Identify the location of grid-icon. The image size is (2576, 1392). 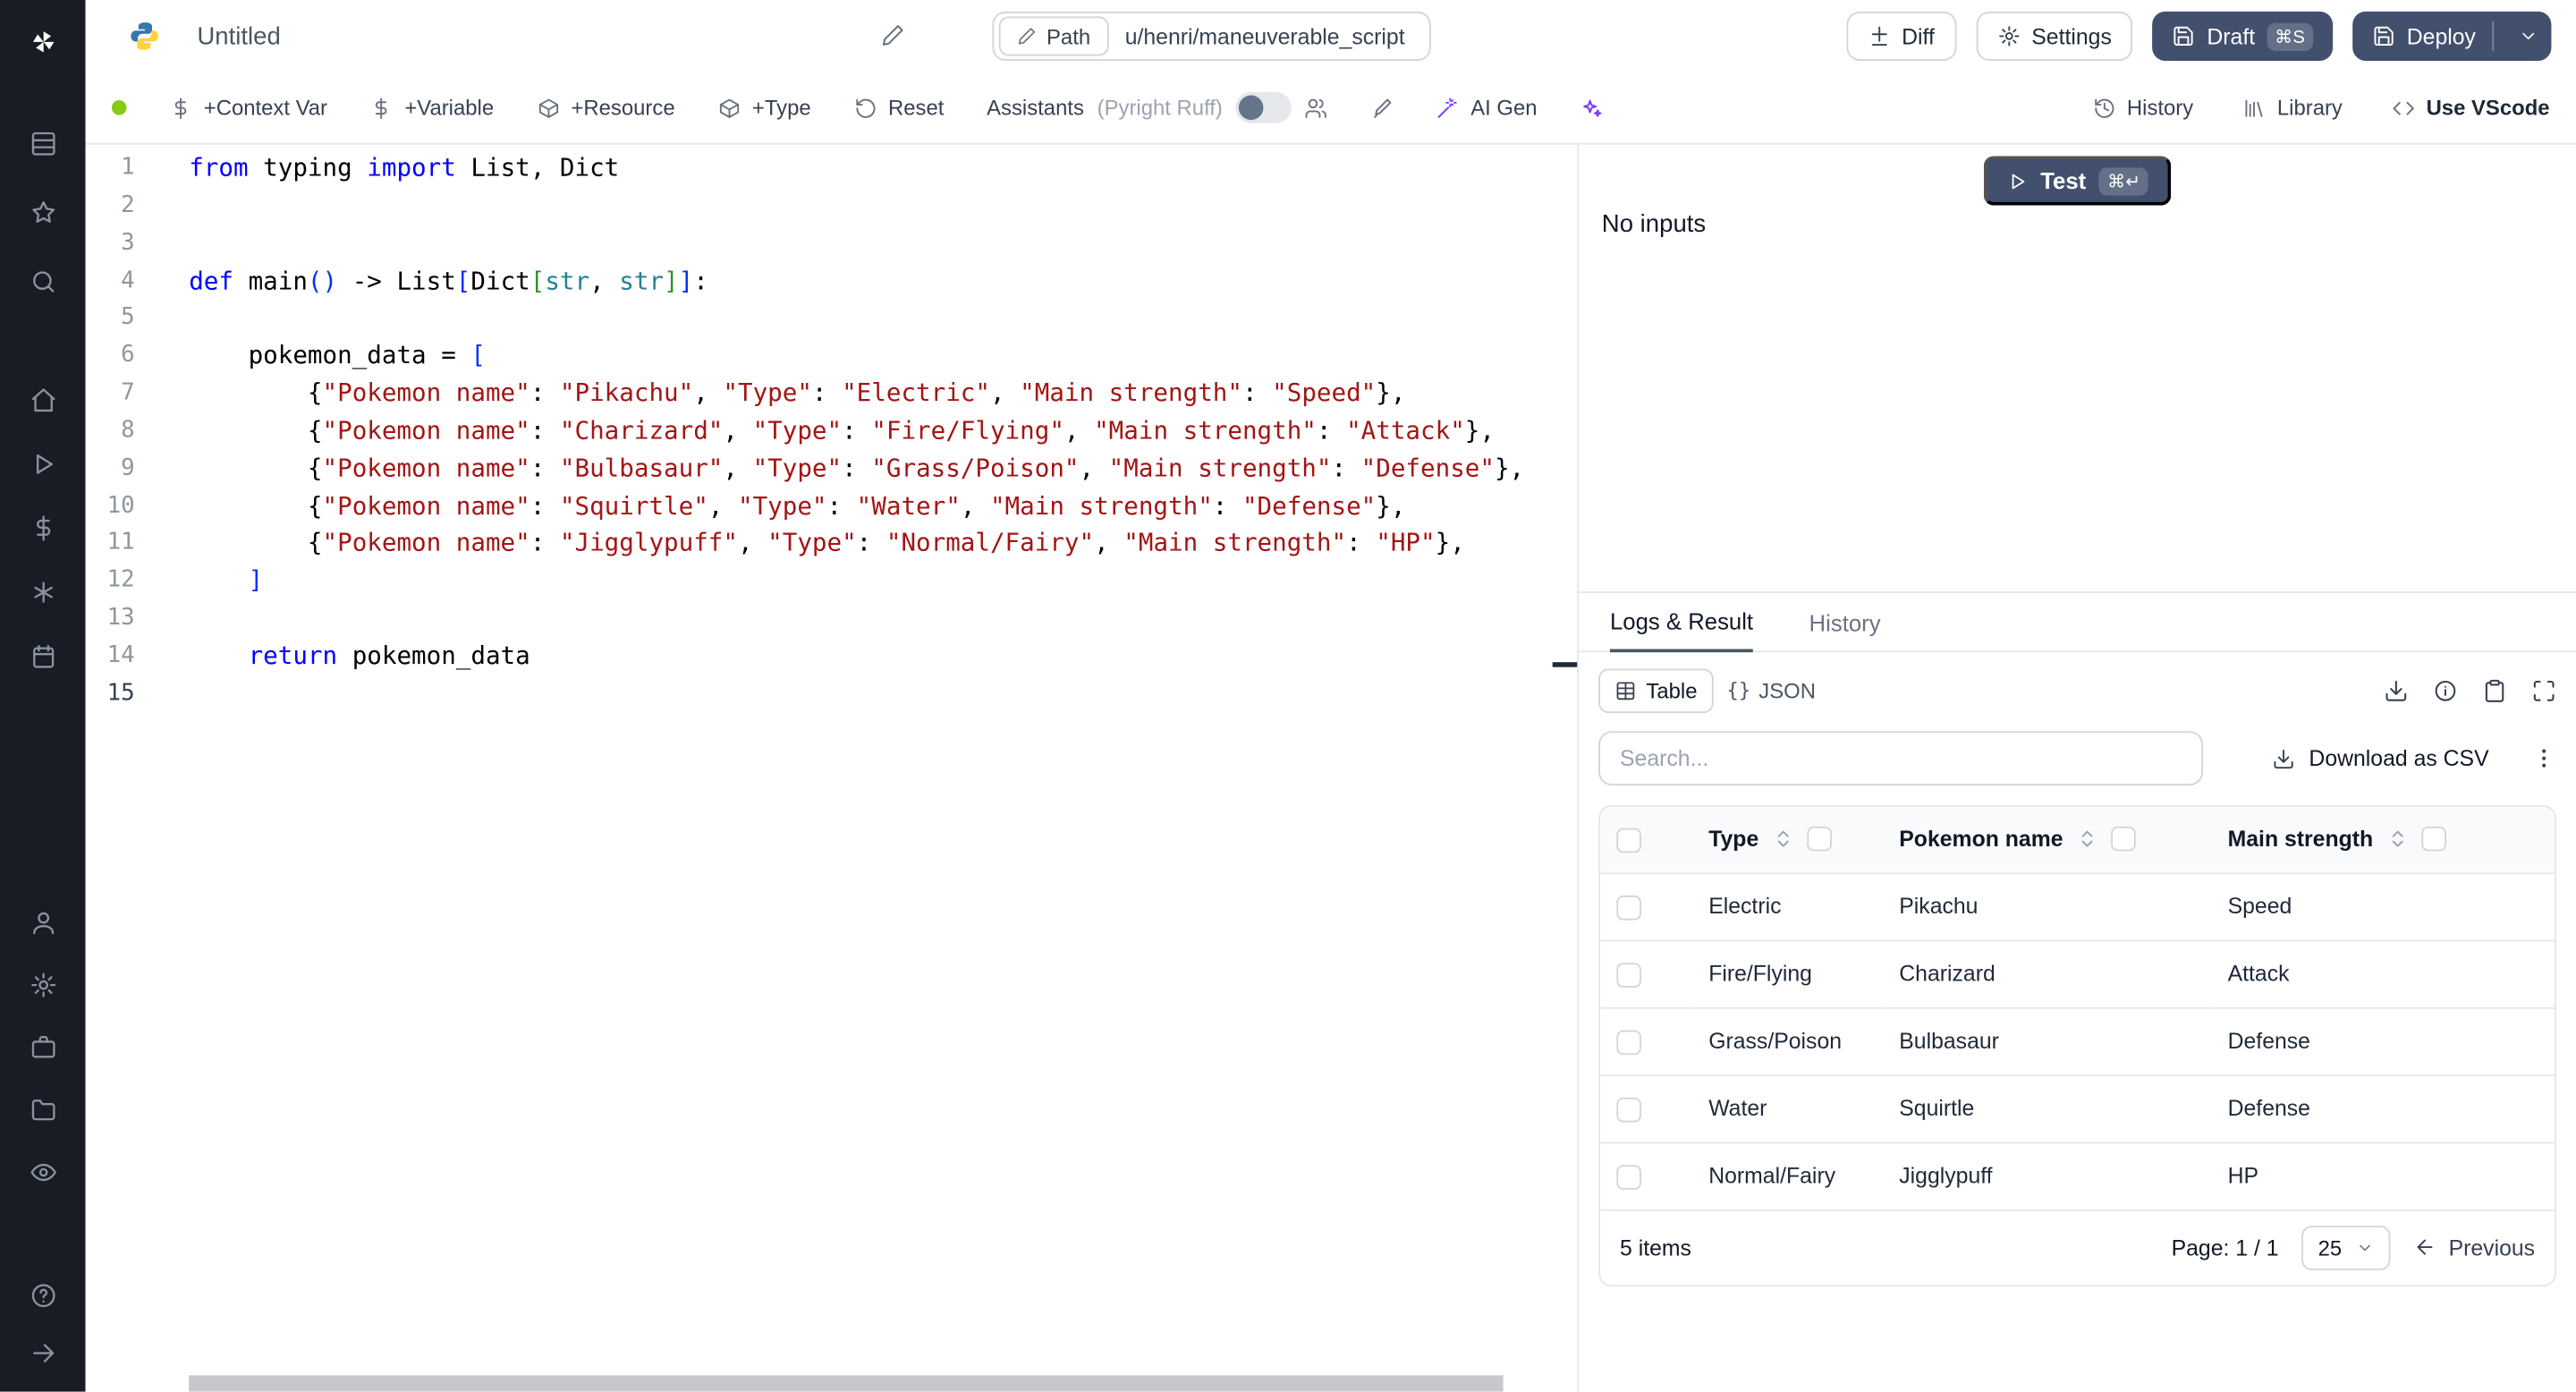
(42, 143).